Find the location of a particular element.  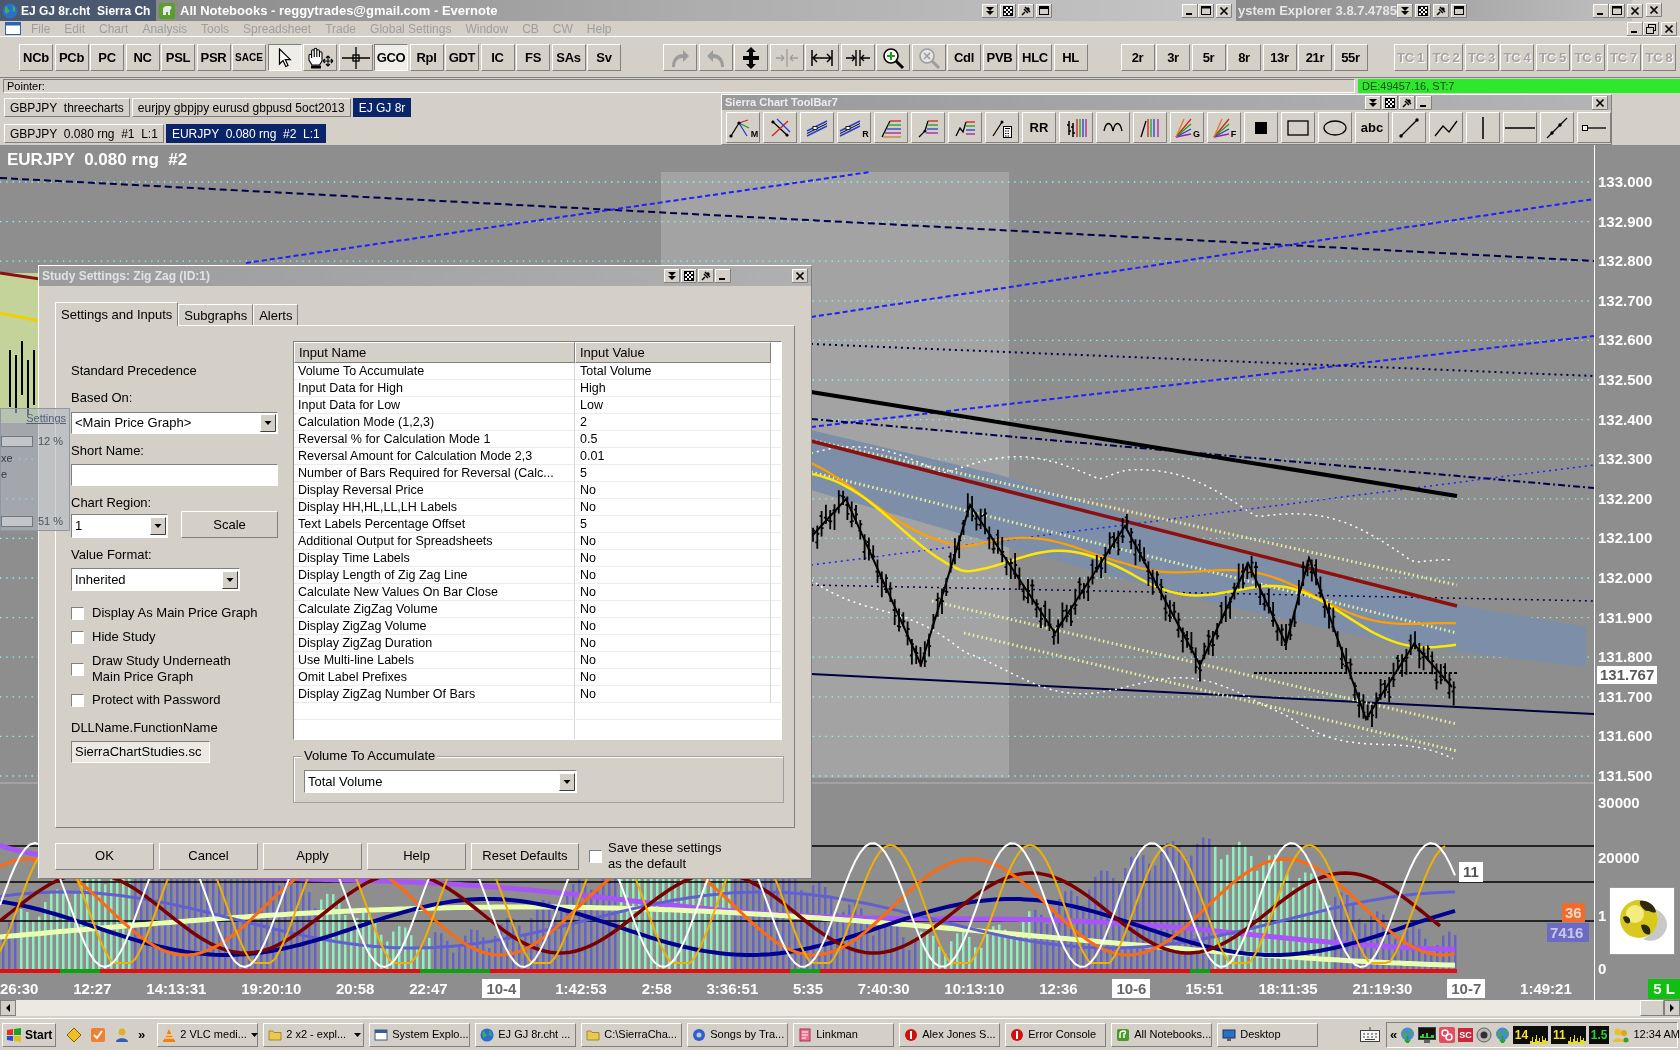

toolbar-button: GDT is located at coordinates (462, 57).